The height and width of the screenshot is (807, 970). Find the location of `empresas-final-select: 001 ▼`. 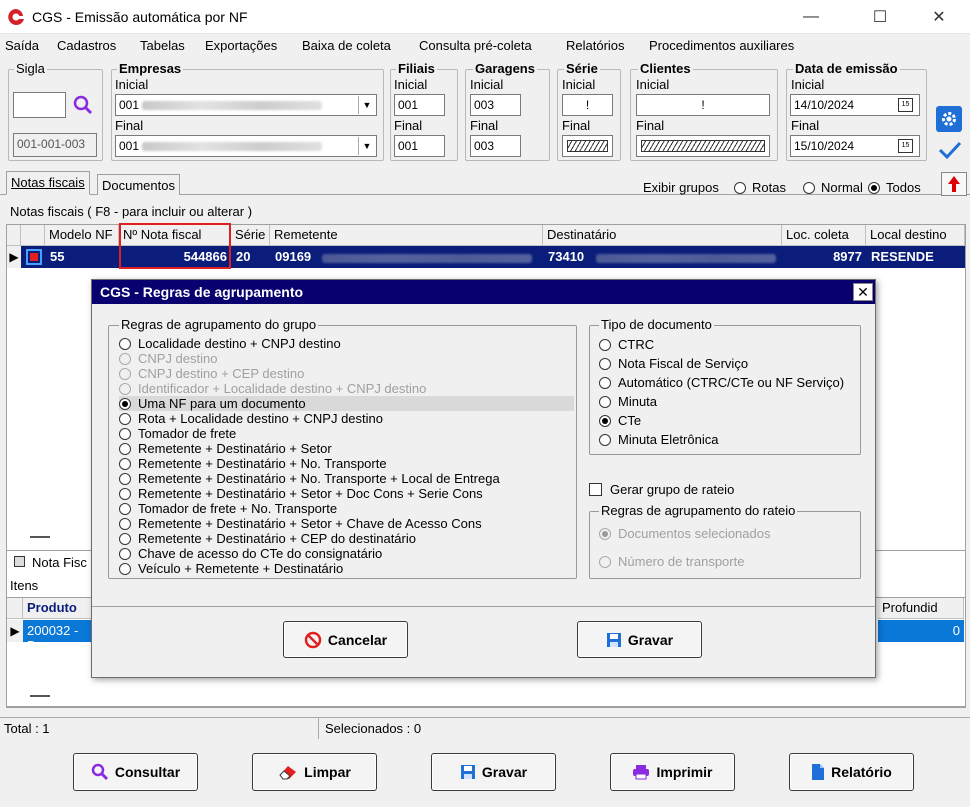

empresas-final-select: 001 ▼ is located at coordinates (246, 146).